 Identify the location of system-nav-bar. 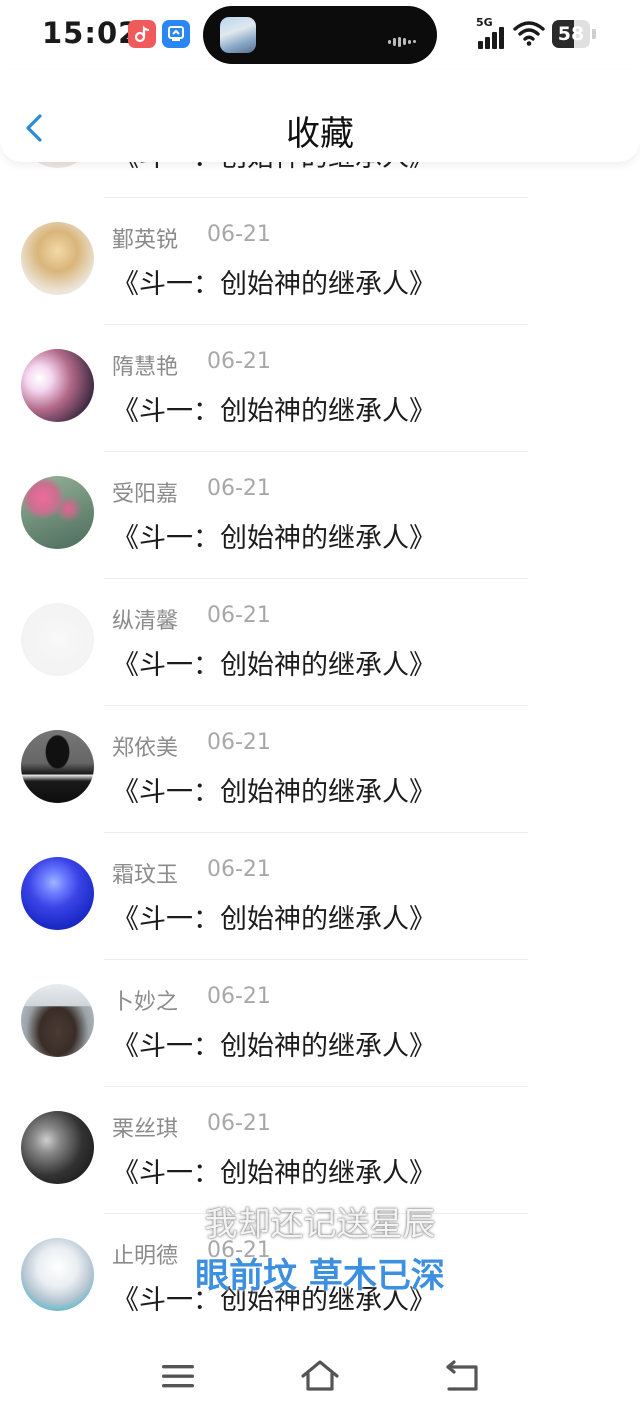
(320, 1377).